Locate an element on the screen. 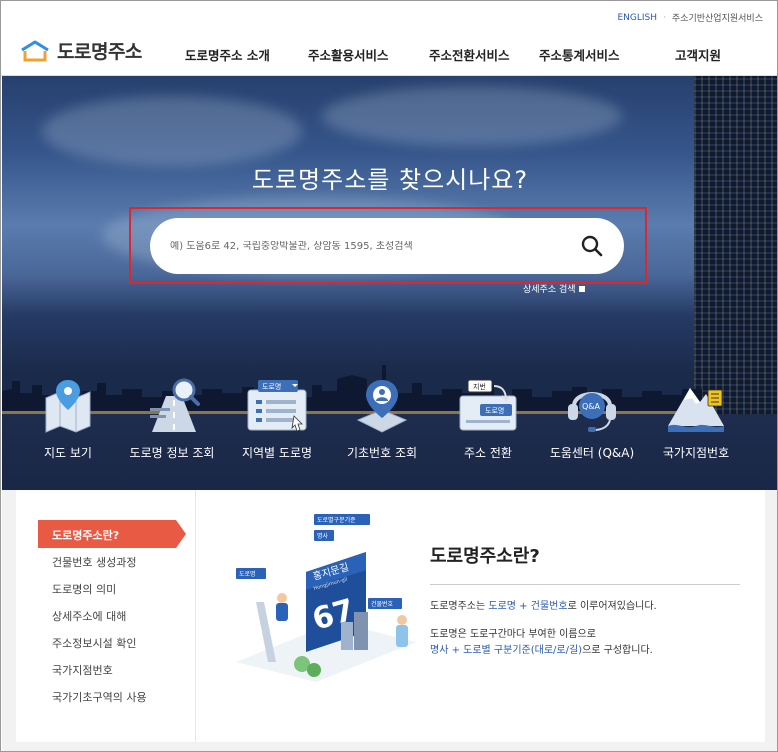 The image size is (778, 752). detail-address-label: 상세주소 검색 is located at coordinates (549, 290).